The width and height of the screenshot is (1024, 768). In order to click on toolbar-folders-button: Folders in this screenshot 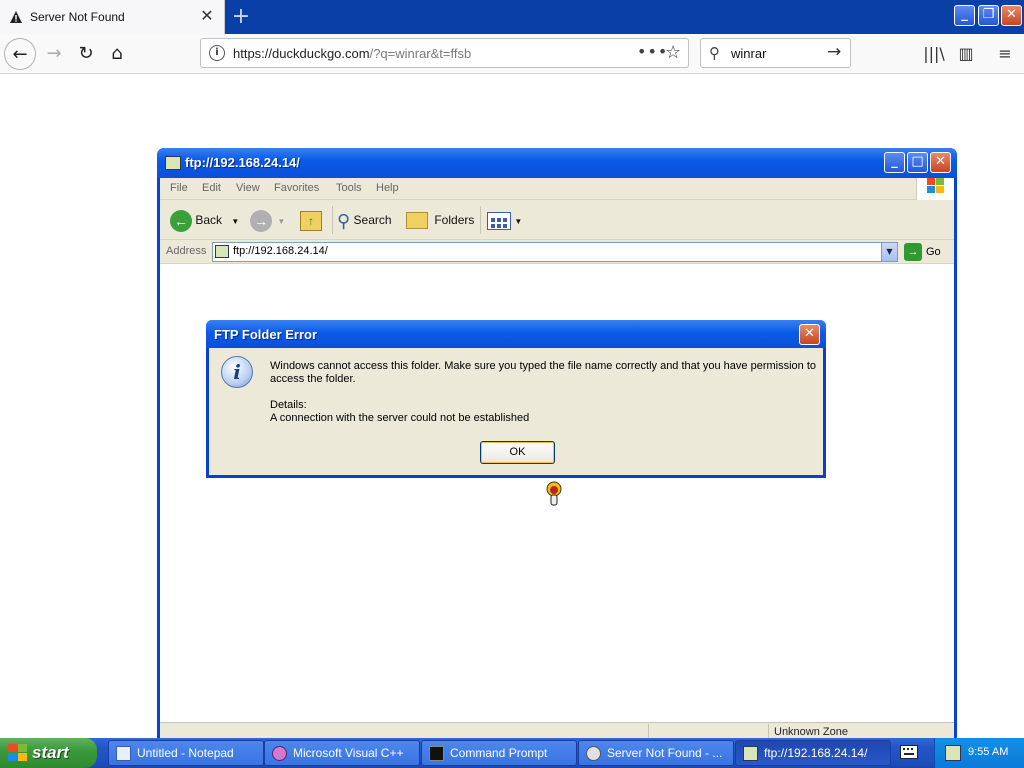, I will do `click(440, 220)`.